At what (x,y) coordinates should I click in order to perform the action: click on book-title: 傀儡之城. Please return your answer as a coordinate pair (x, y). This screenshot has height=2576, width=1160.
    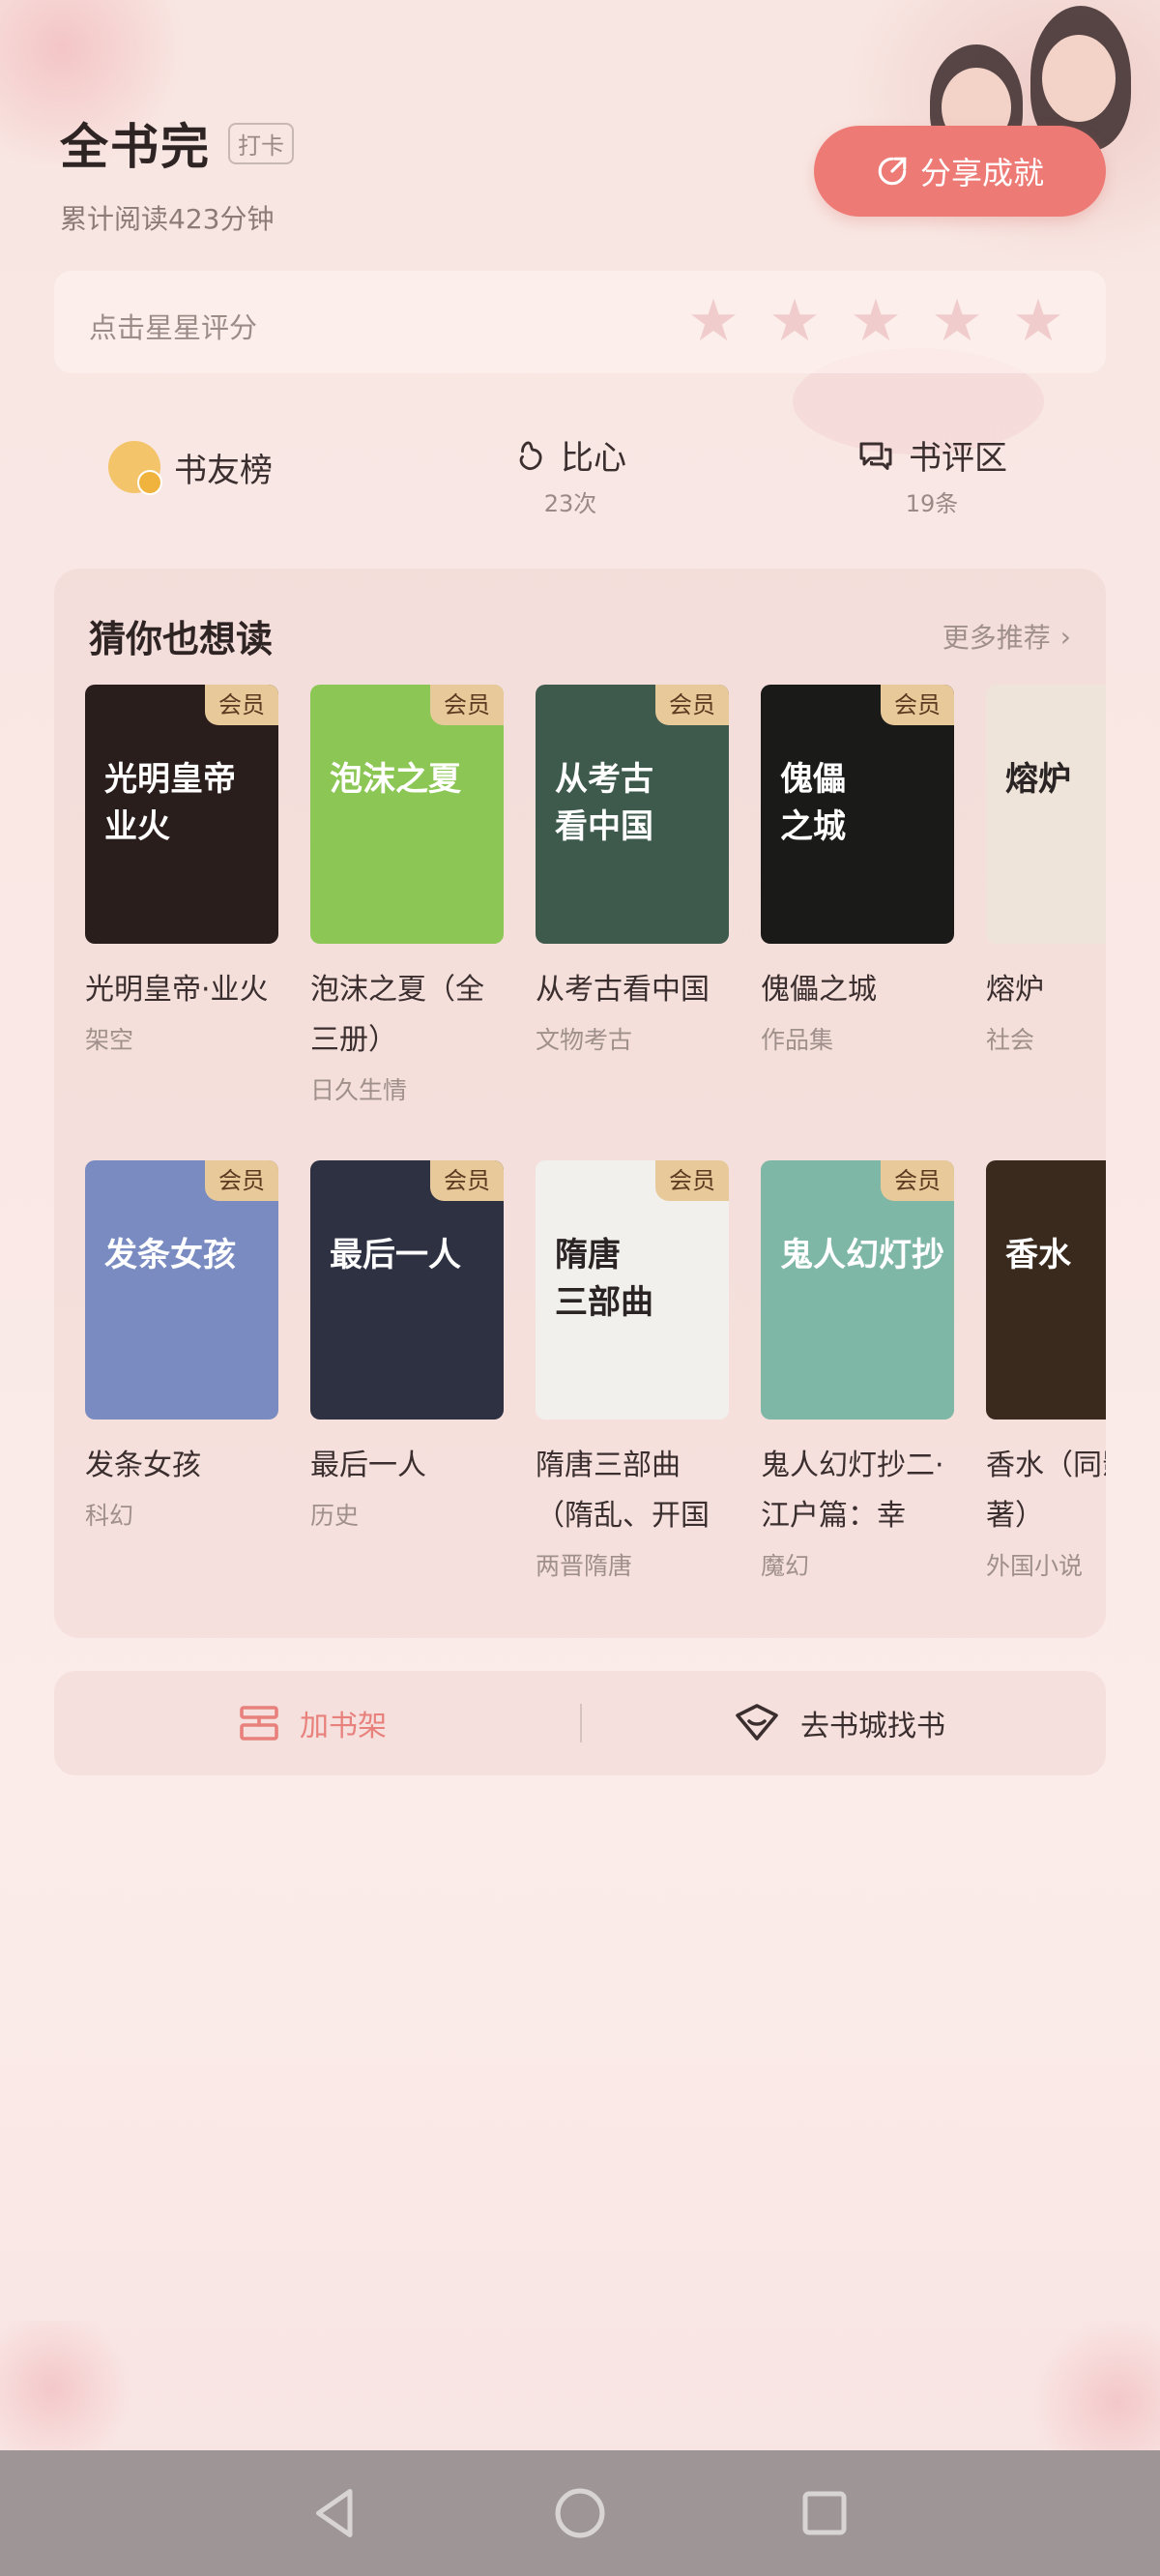
    Looking at the image, I should click on (819, 990).